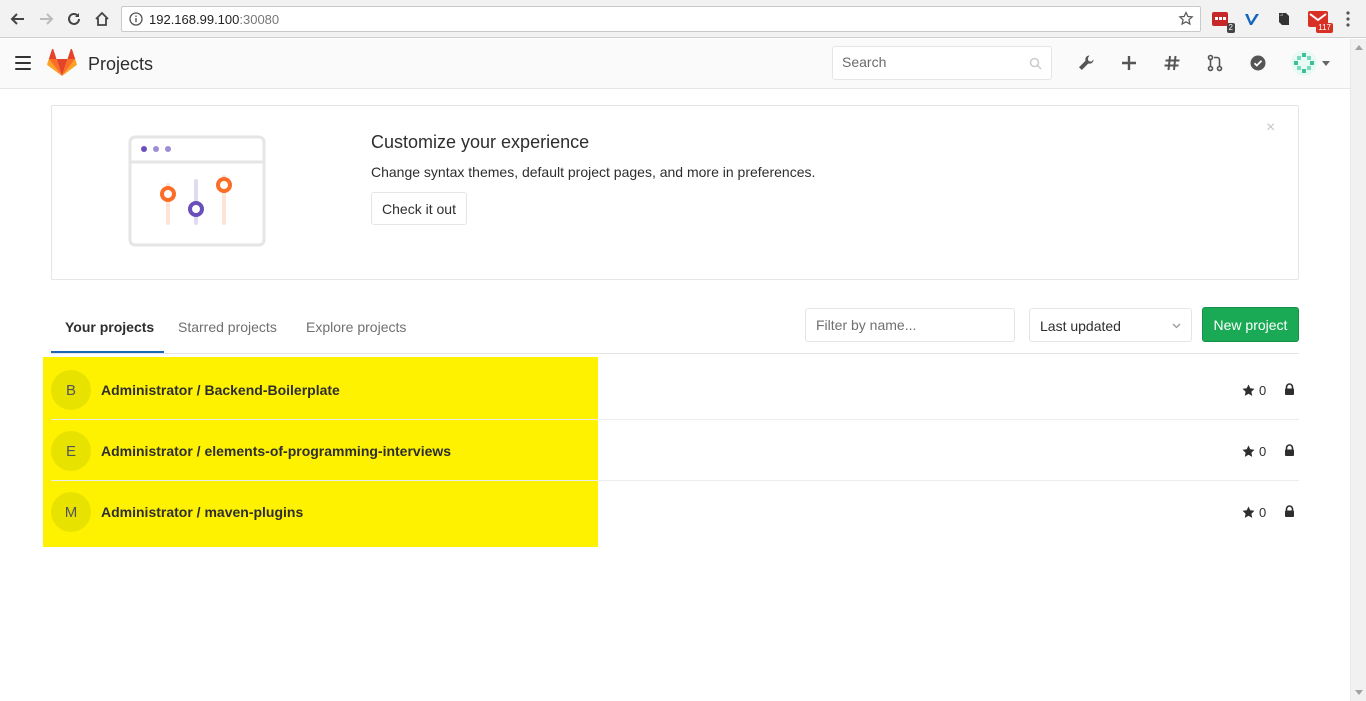 The height and width of the screenshot is (701, 1366). Describe the element at coordinates (1258, 63) in the screenshot. I see `todo-check-icon` at that location.